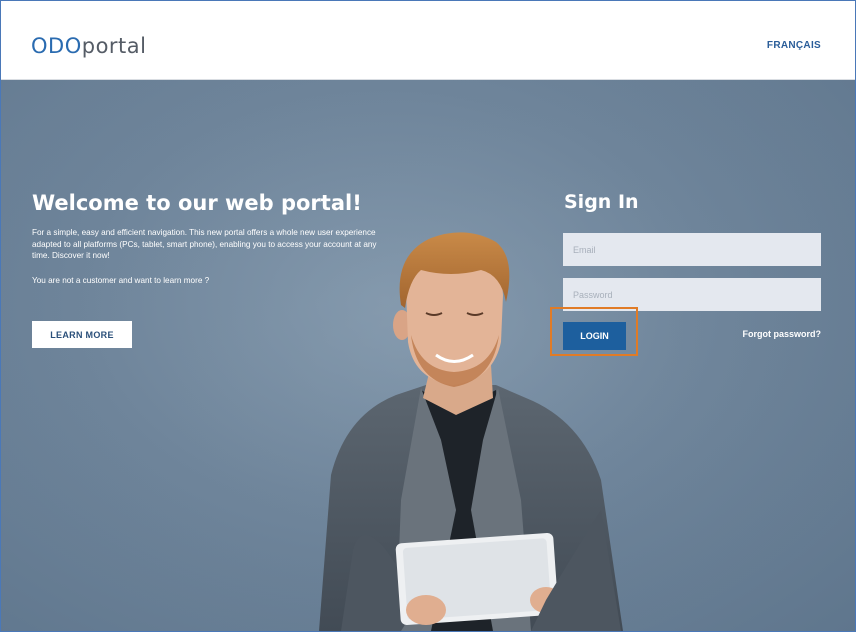  I want to click on odoportal-logo: ODOportal, so click(88, 46).